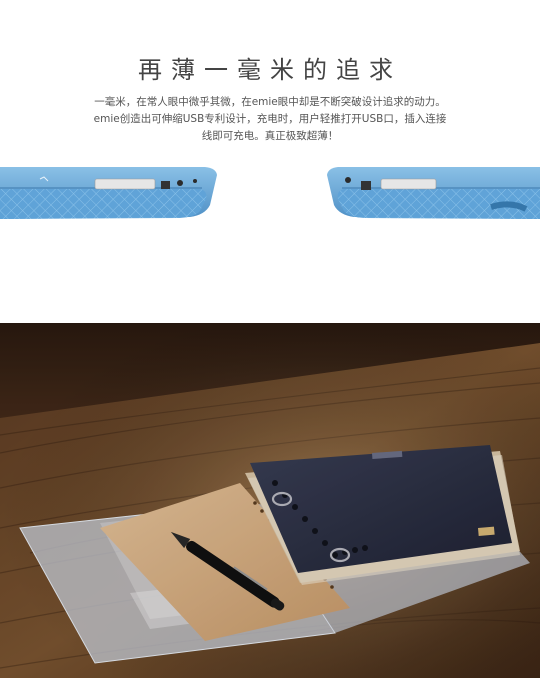 Image resolution: width=540 pixels, height=678 pixels. What do you see at coordinates (433, 193) in the screenshot?
I see `device-edge-right-image` at bounding box center [433, 193].